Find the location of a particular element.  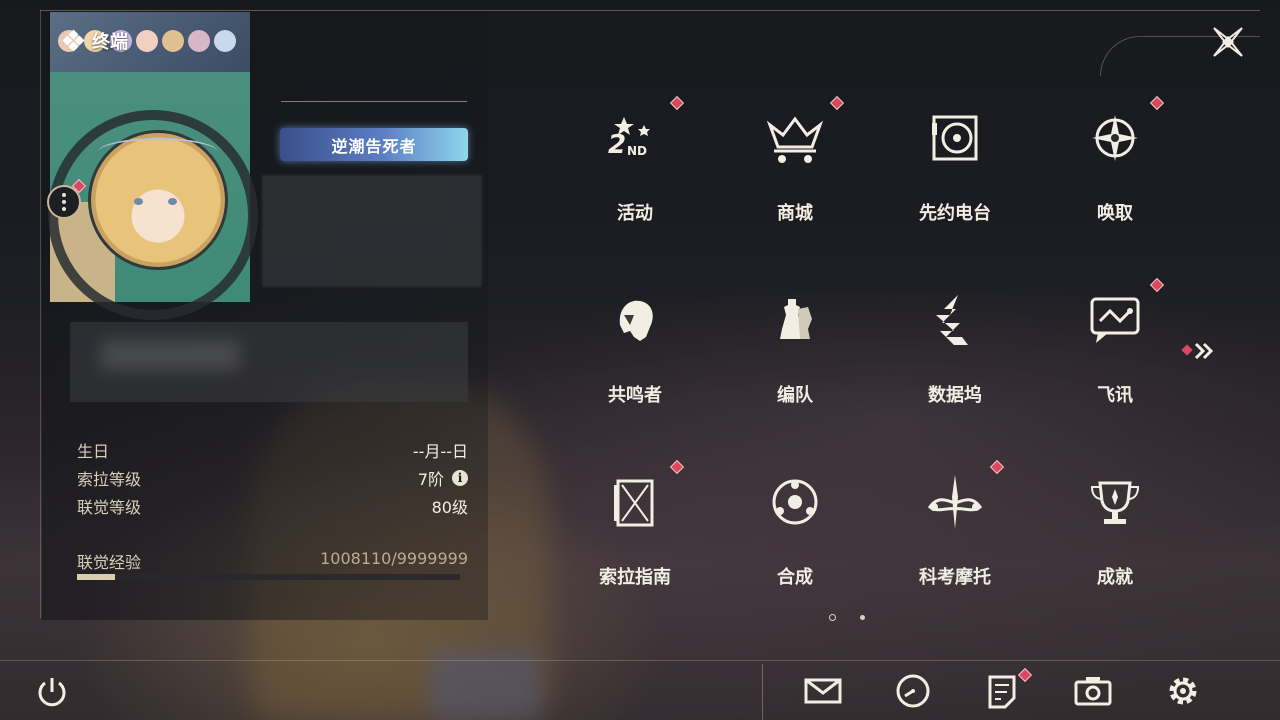

crown-cart-icon is located at coordinates (795, 139).